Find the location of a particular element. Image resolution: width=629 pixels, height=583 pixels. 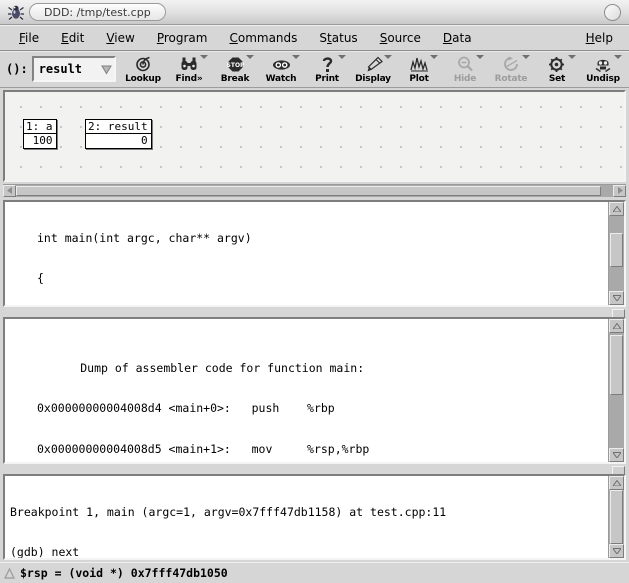

menu-help: Help is located at coordinates (602, 38).